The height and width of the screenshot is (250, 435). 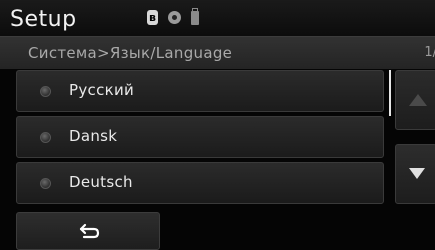 I want to click on usb-icon, so click(x=195, y=16).